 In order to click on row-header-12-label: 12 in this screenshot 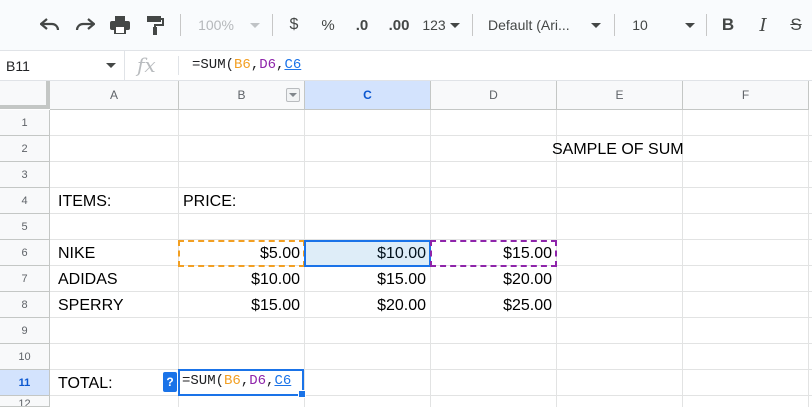, I will do `click(24, 402)`.